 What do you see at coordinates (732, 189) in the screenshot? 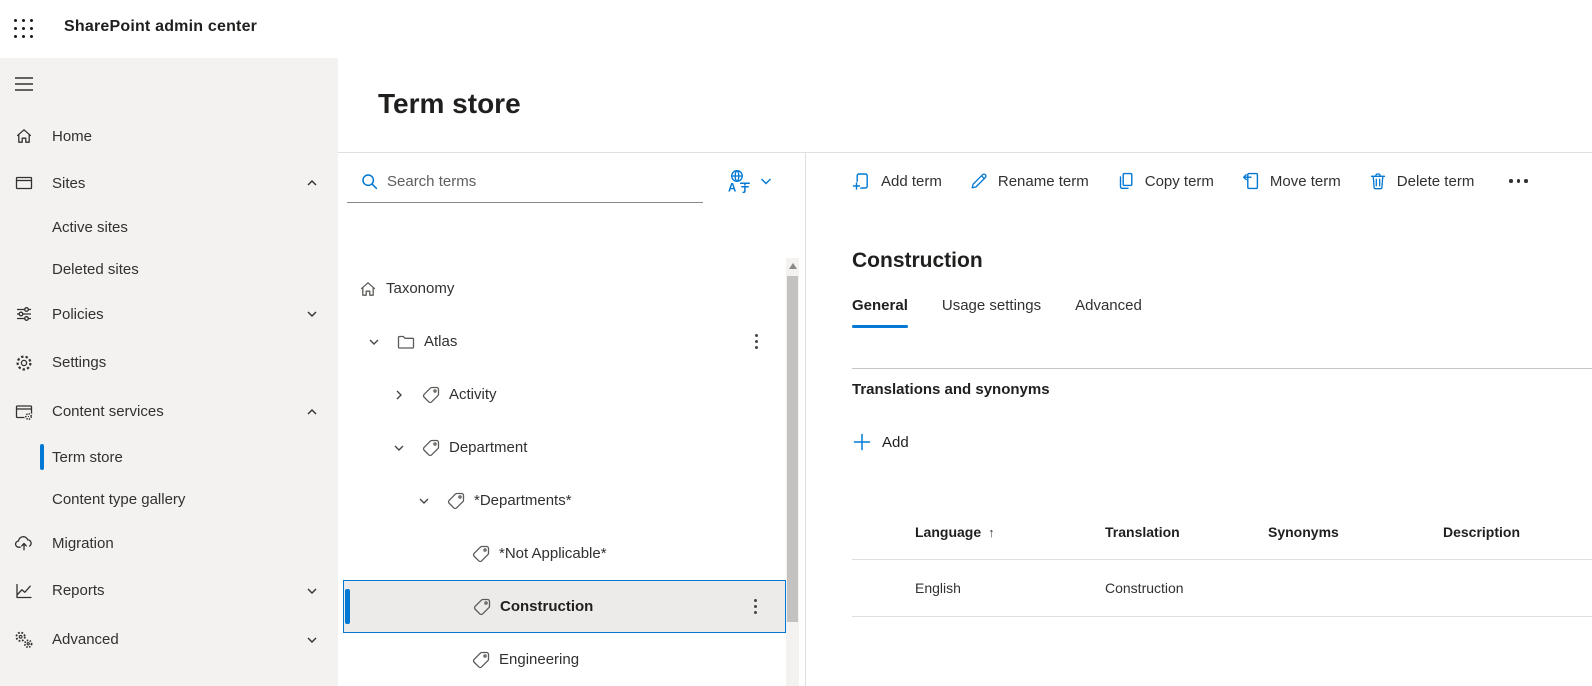
I see `svg-text: A` at bounding box center [732, 189].